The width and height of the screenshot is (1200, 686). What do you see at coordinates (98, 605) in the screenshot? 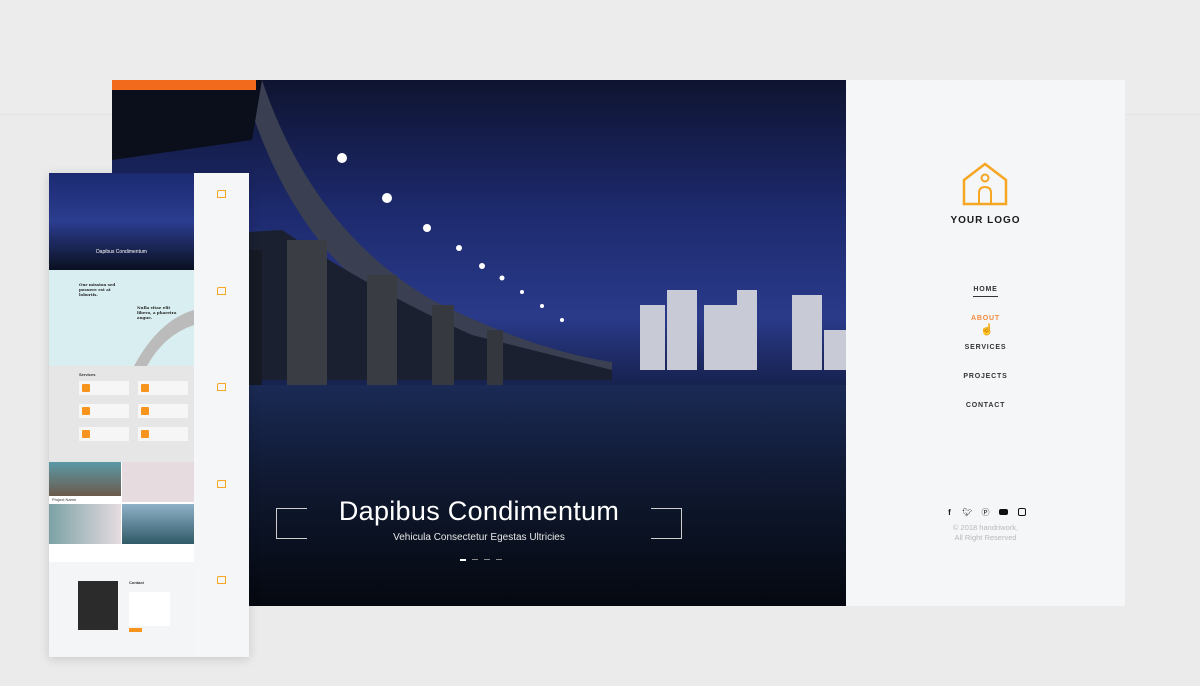
I see `mini-contact-image` at bounding box center [98, 605].